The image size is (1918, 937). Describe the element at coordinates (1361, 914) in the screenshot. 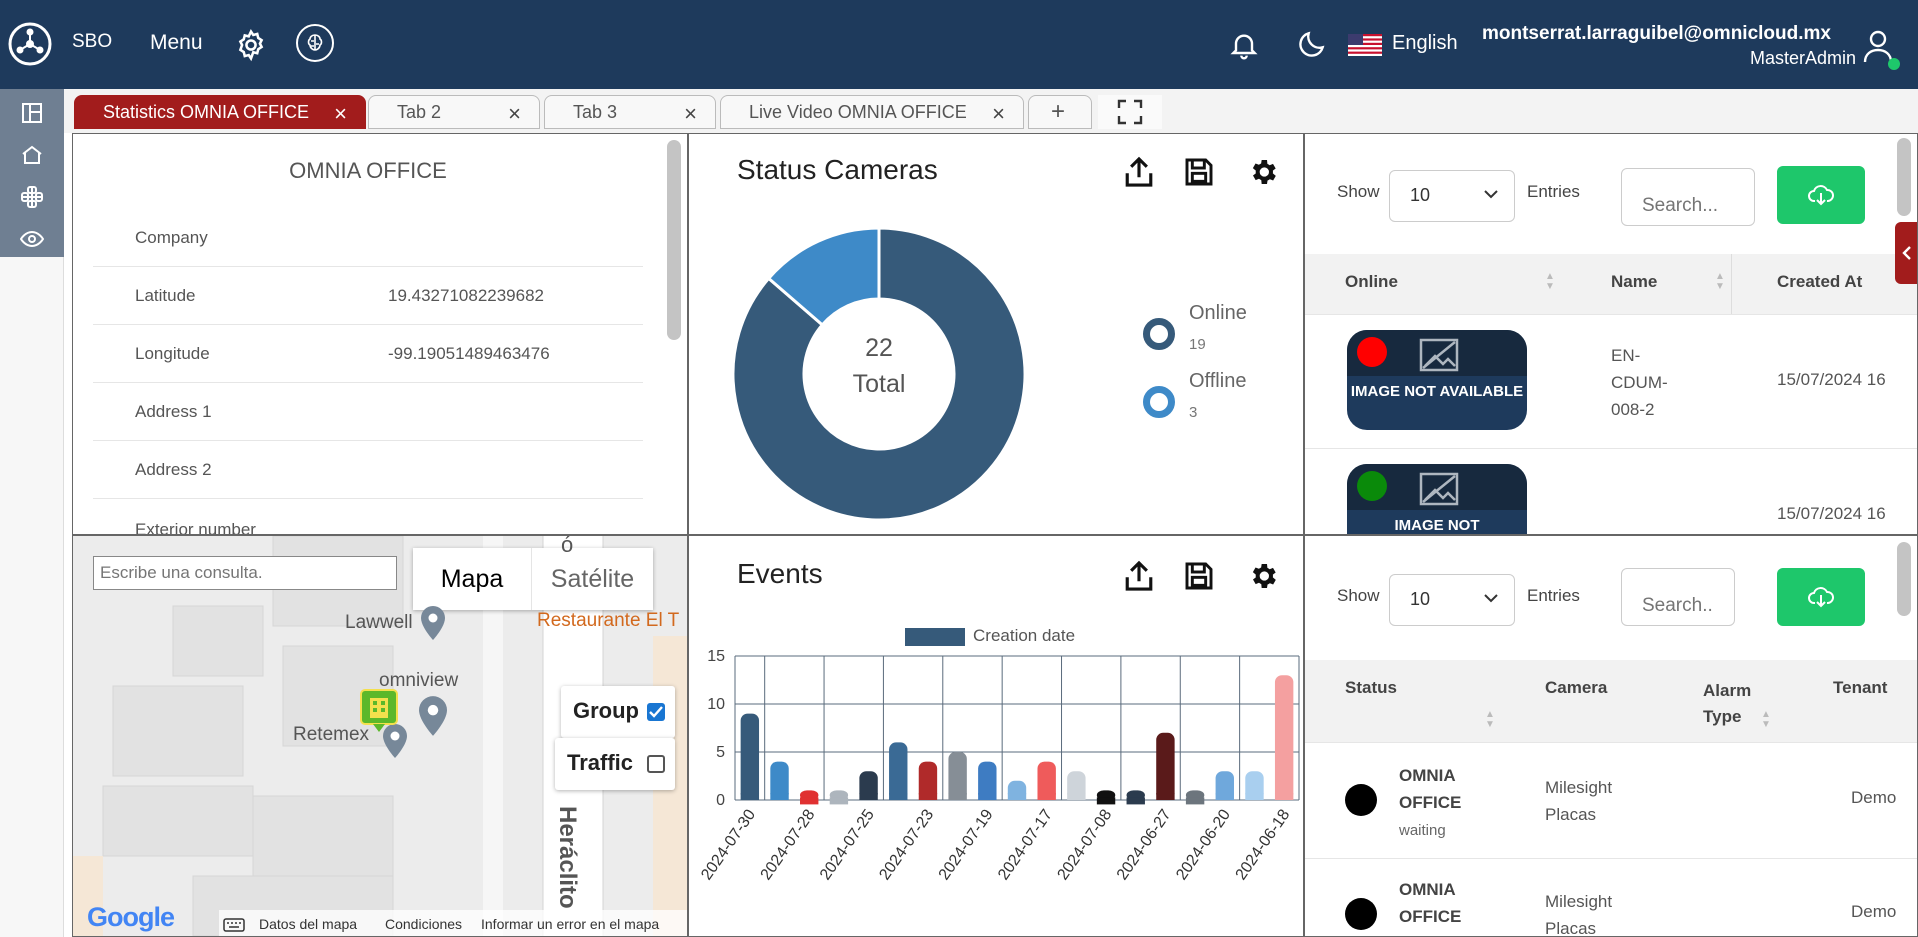

I see `status-dot` at that location.